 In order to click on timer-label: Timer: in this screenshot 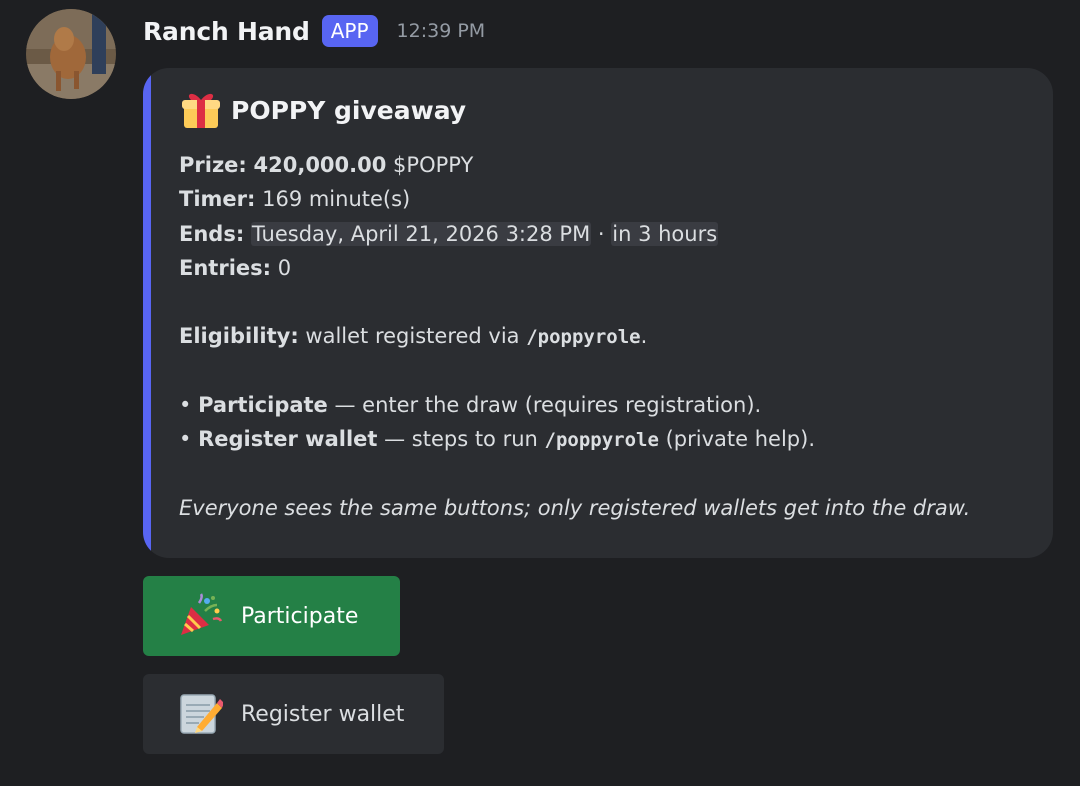, I will do `click(217, 199)`.